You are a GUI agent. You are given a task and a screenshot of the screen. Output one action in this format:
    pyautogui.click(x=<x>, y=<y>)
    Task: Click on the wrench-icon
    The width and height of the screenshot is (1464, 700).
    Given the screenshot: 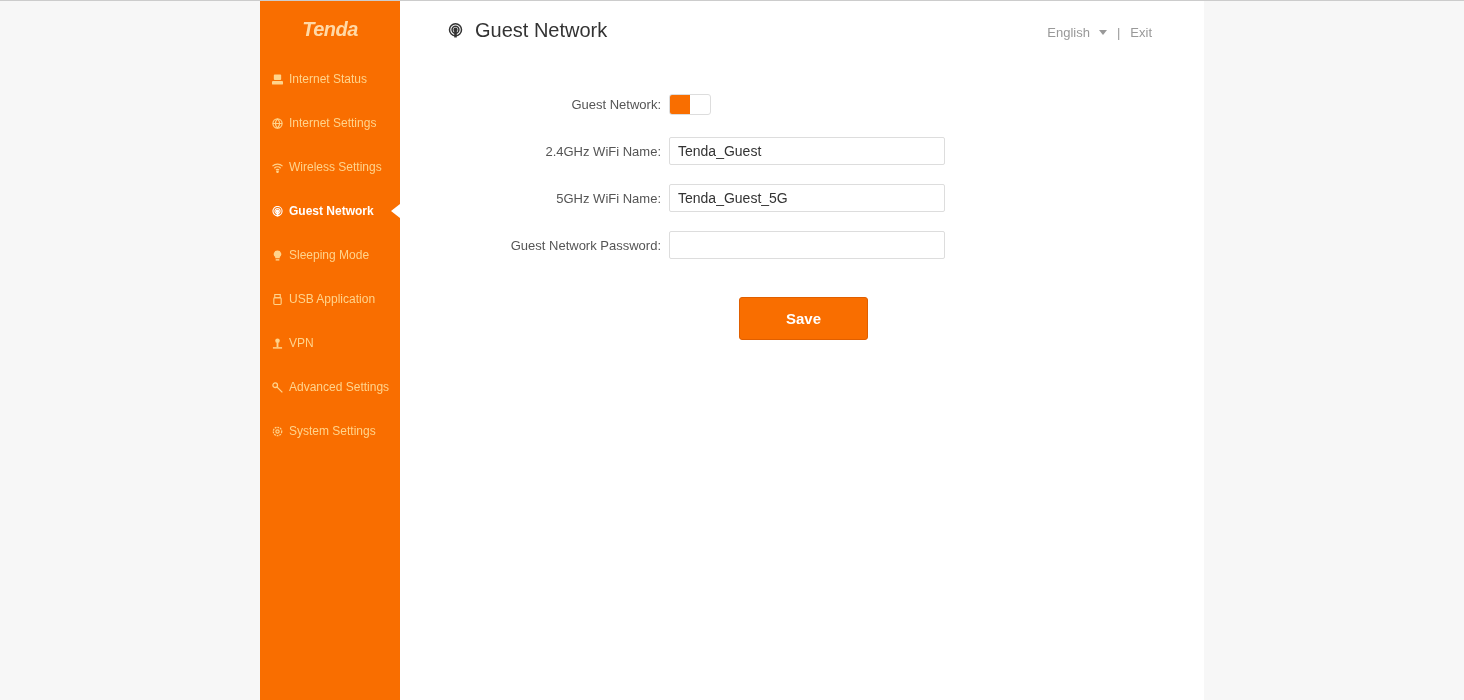 What is the action you would take?
    pyautogui.click(x=277, y=387)
    